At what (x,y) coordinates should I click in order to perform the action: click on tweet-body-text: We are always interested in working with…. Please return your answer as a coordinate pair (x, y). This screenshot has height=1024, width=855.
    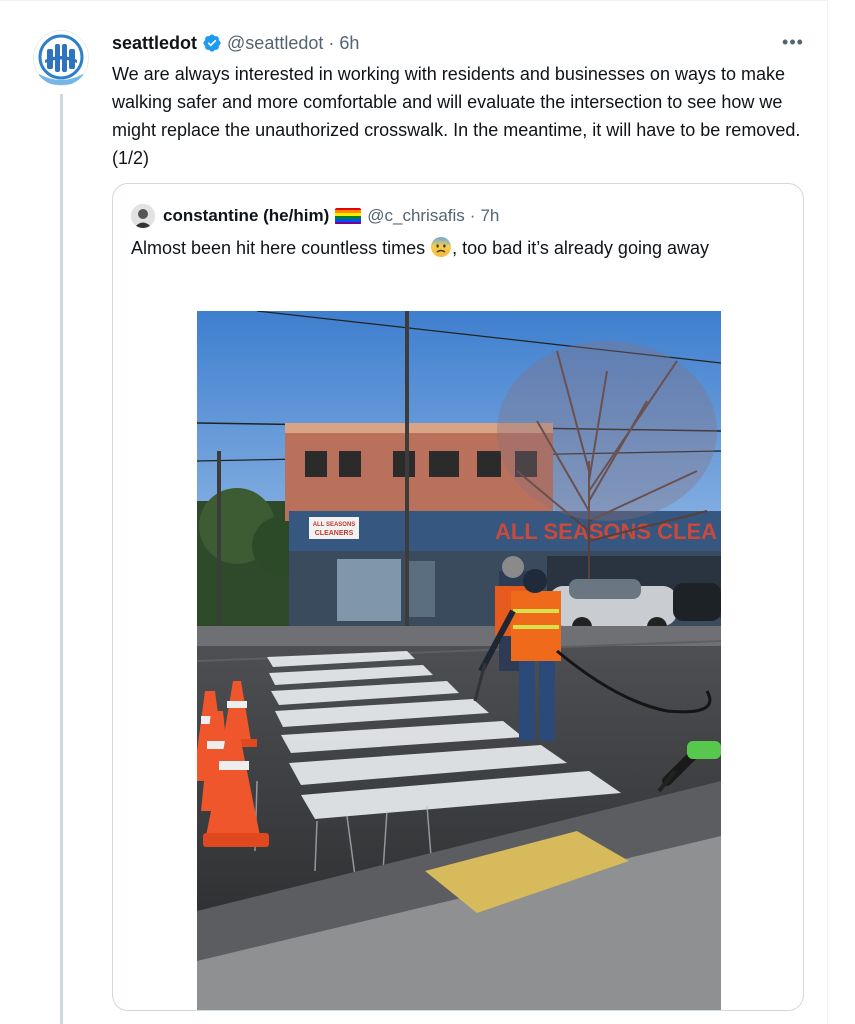
    Looking at the image, I should click on (456, 116).